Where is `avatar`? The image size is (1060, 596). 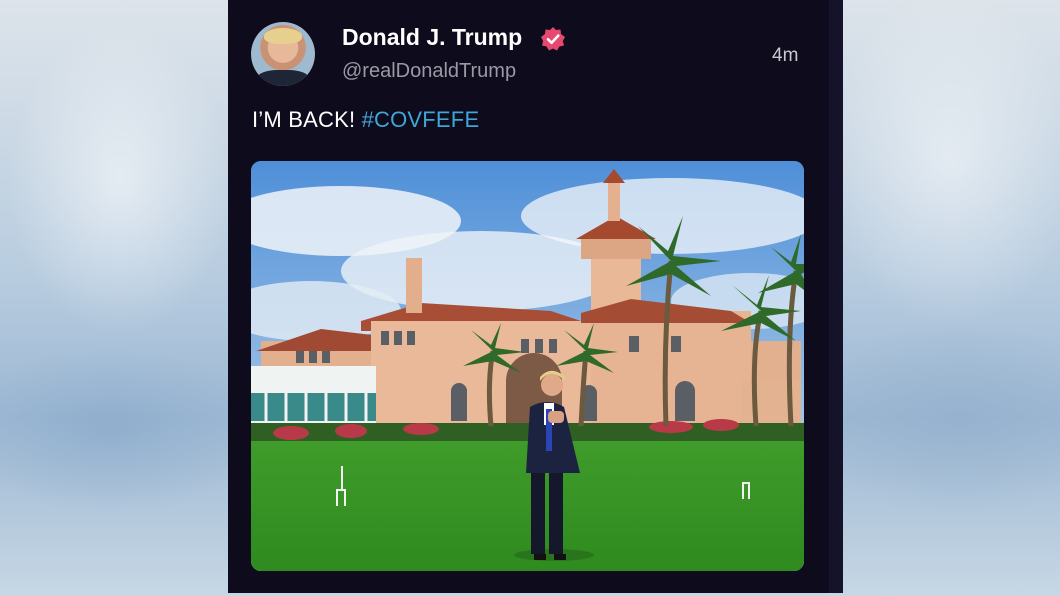 avatar is located at coordinates (283, 54).